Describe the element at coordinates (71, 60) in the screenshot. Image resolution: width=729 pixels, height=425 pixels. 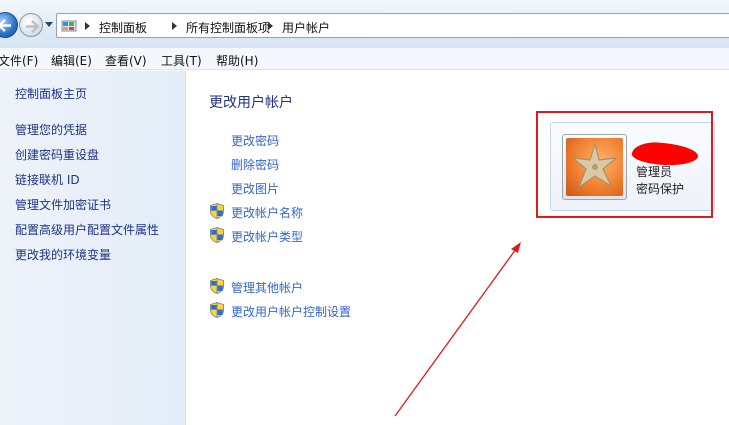
I see `menu-edit: 编辑(E)` at that location.